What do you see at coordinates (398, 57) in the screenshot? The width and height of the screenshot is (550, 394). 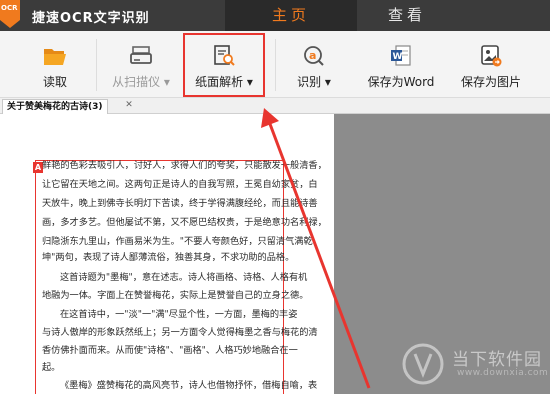 I see `svg-text: W` at bounding box center [398, 57].